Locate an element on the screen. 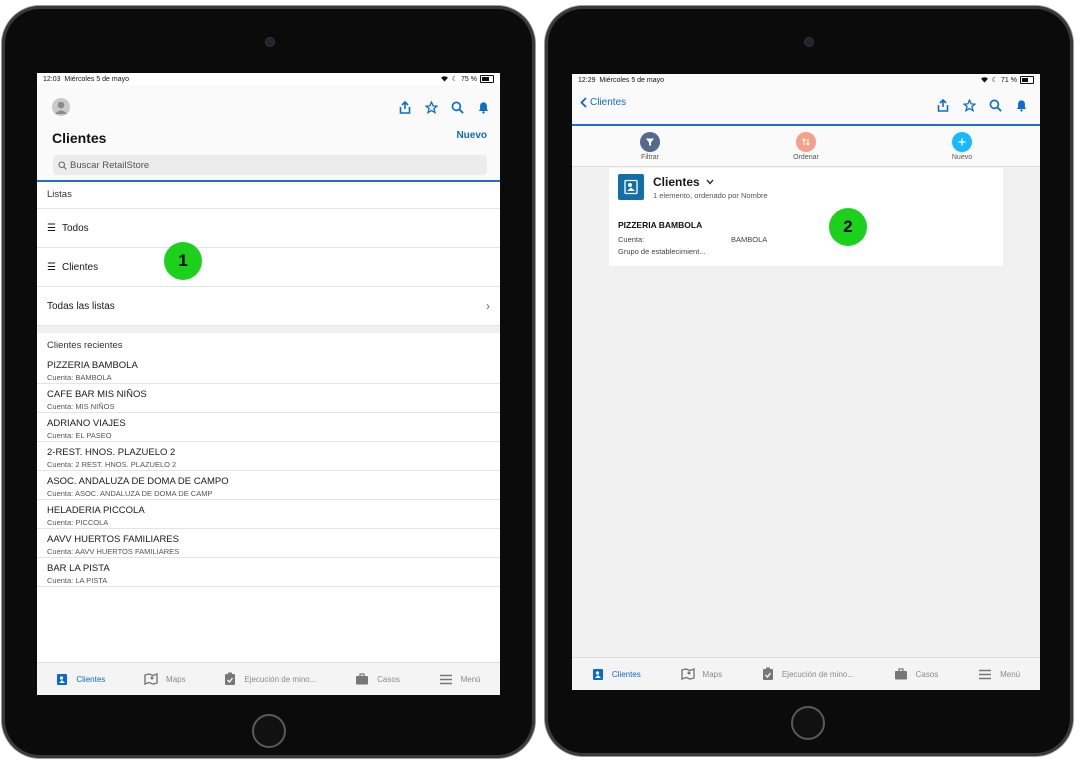 This screenshot has height=770, width=1080. recent-client-account: Cuenta: ASOC. ANDALUZA DE DOMA DE CAMP is located at coordinates (130, 493).